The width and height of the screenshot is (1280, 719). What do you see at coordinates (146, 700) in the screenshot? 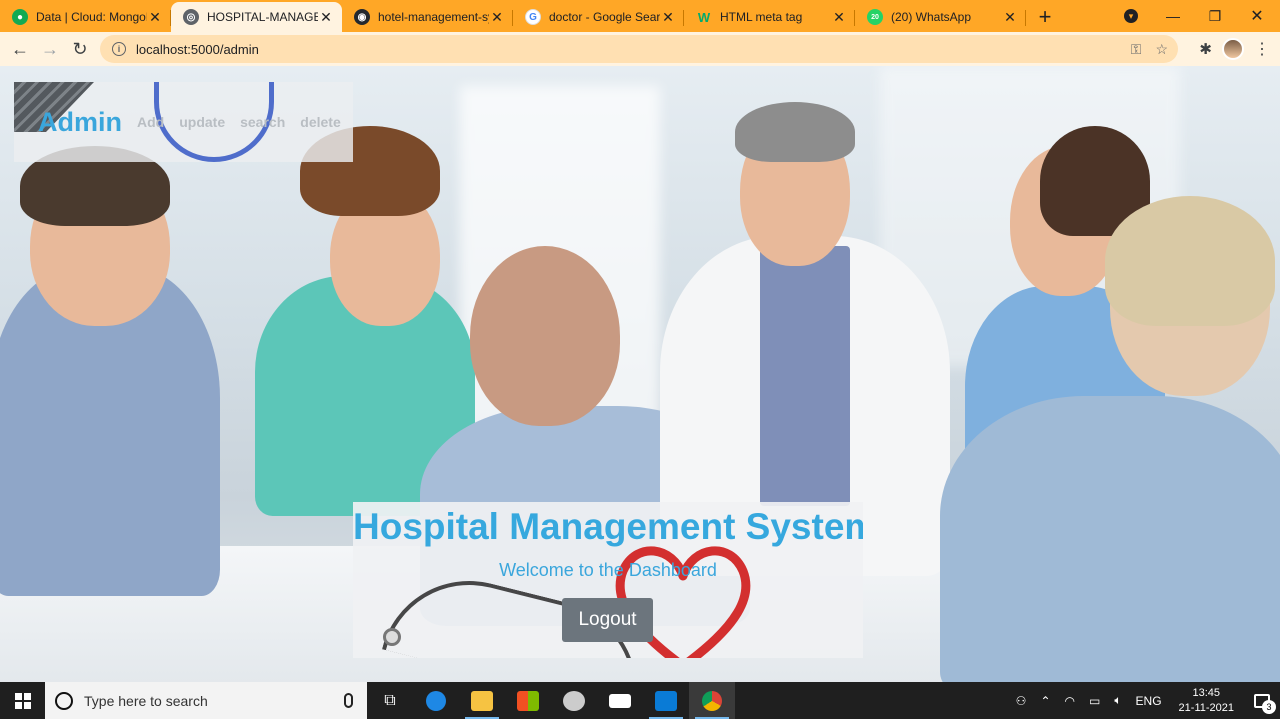
I see `search-placeholder: Type here to search` at bounding box center [146, 700].